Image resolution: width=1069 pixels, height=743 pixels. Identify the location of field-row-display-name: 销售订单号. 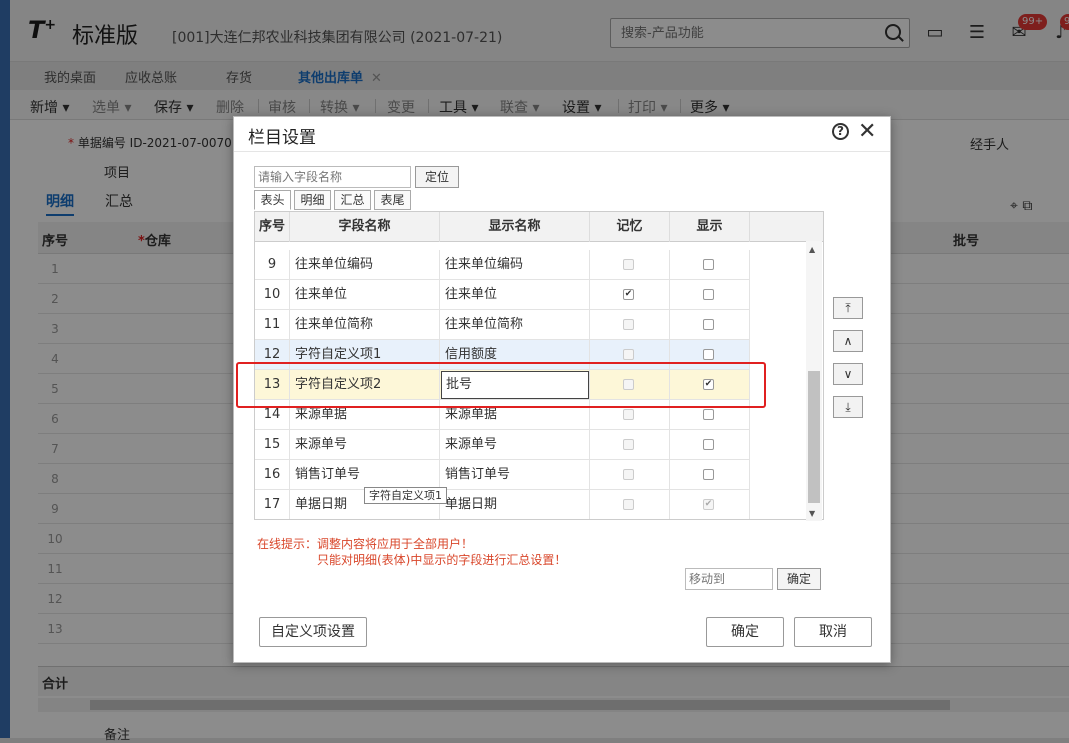
(515, 475).